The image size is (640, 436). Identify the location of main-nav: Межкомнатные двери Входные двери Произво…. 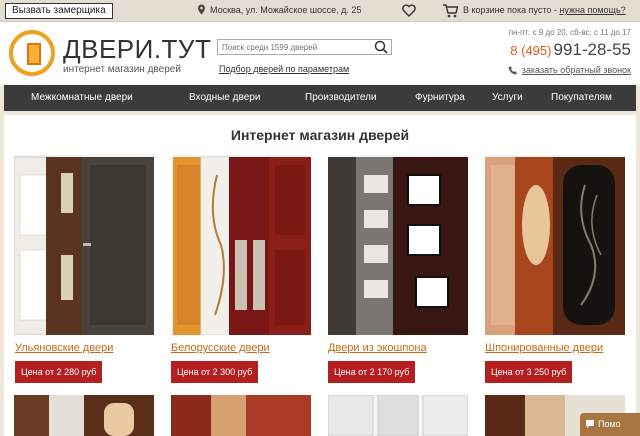
(320, 98).